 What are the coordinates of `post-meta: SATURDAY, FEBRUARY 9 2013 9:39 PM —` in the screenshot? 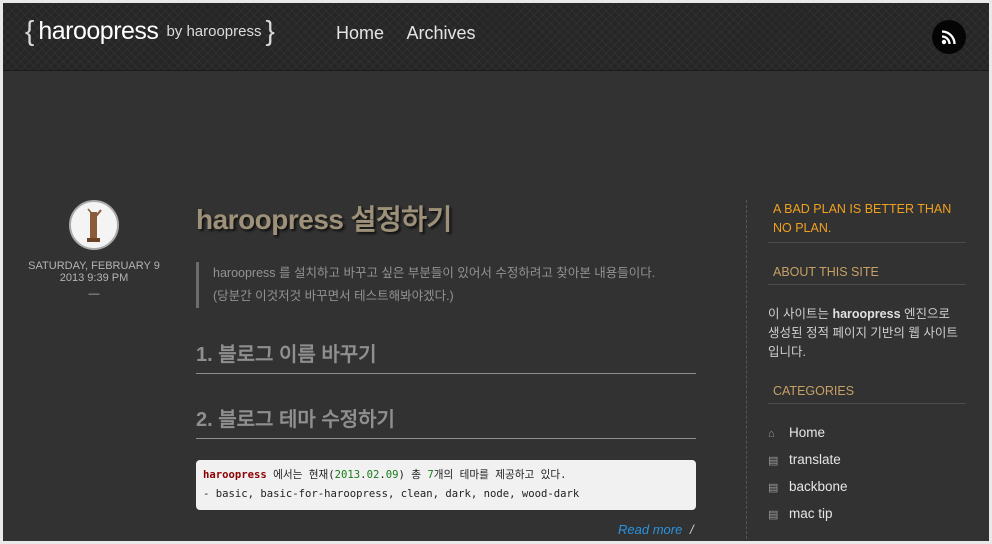 It's located at (94, 250).